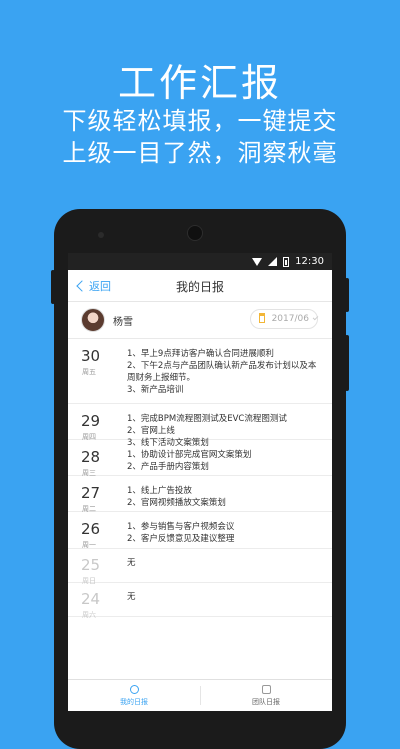  I want to click on report-item: 1、参与销售与客户视频会议, so click(181, 527).